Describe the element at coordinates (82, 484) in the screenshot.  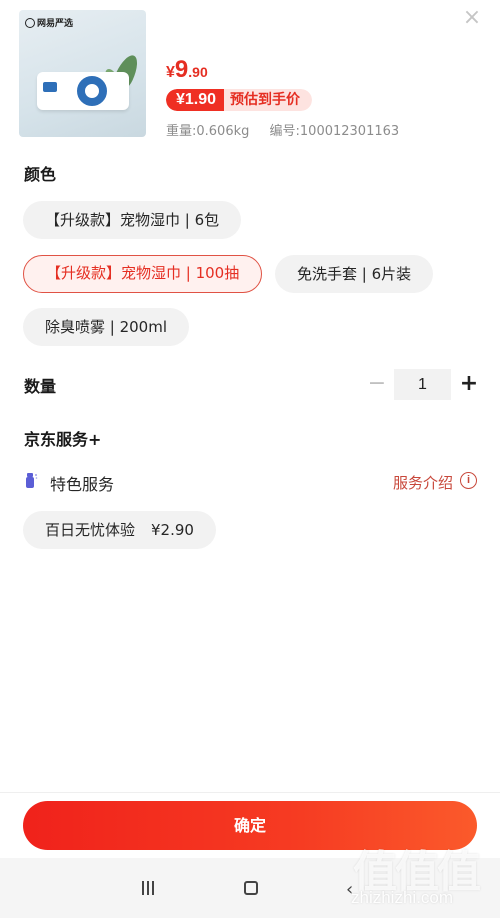
I see `special-service-label: 特色服务` at that location.